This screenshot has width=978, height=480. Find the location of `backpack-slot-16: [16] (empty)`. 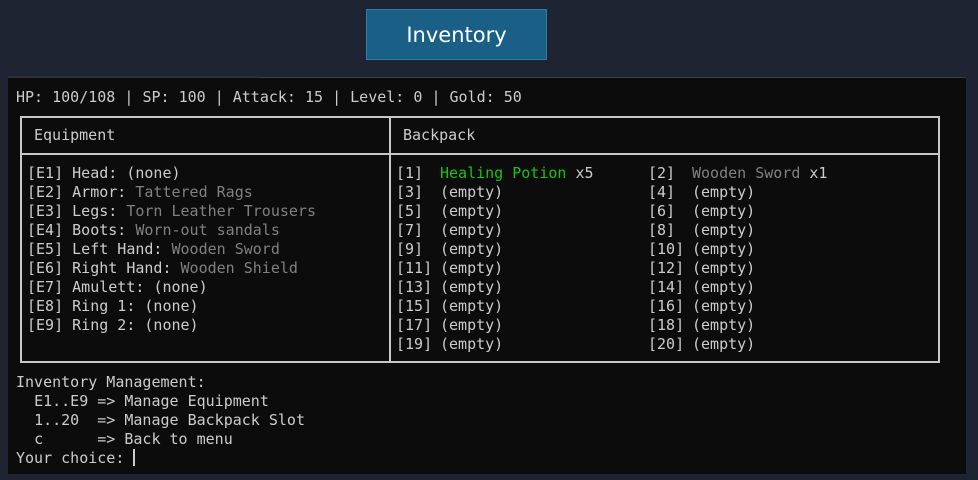

backpack-slot-16: [16] (empty) is located at coordinates (701, 306).